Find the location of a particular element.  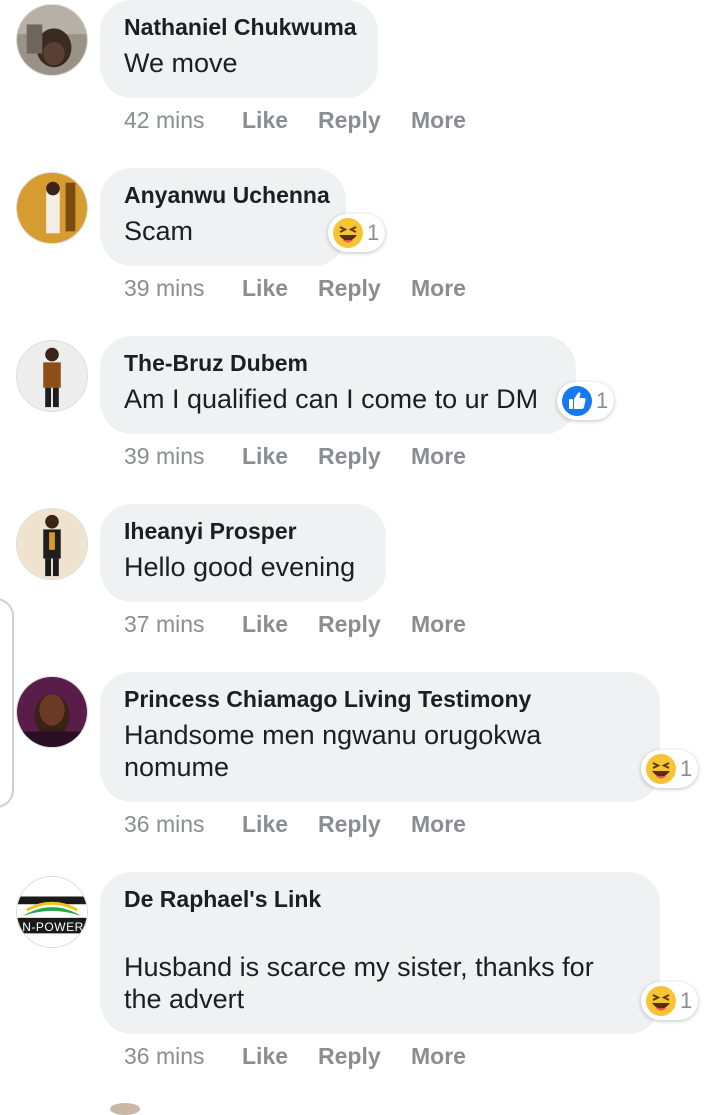

side-panel-edge is located at coordinates (7, 703).